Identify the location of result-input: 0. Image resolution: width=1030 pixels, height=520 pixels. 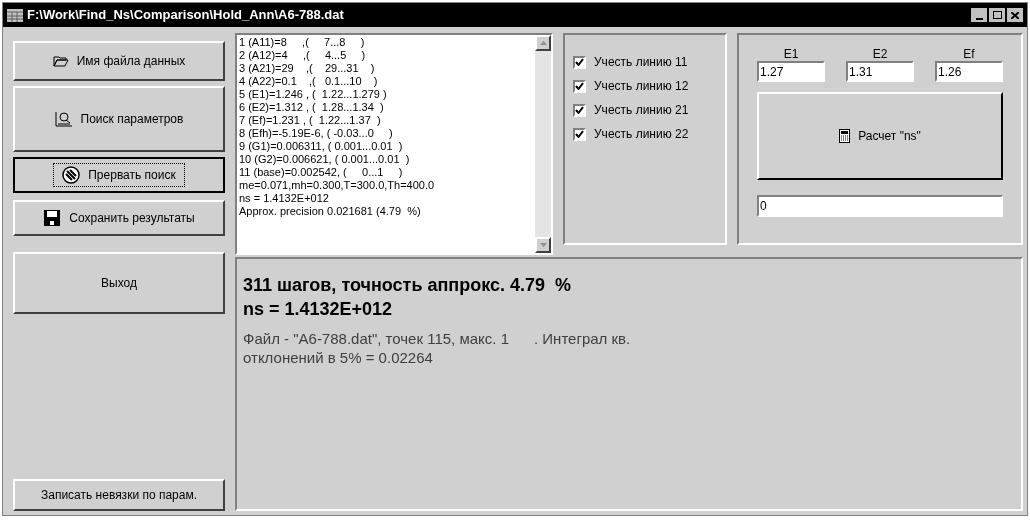
(880, 206).